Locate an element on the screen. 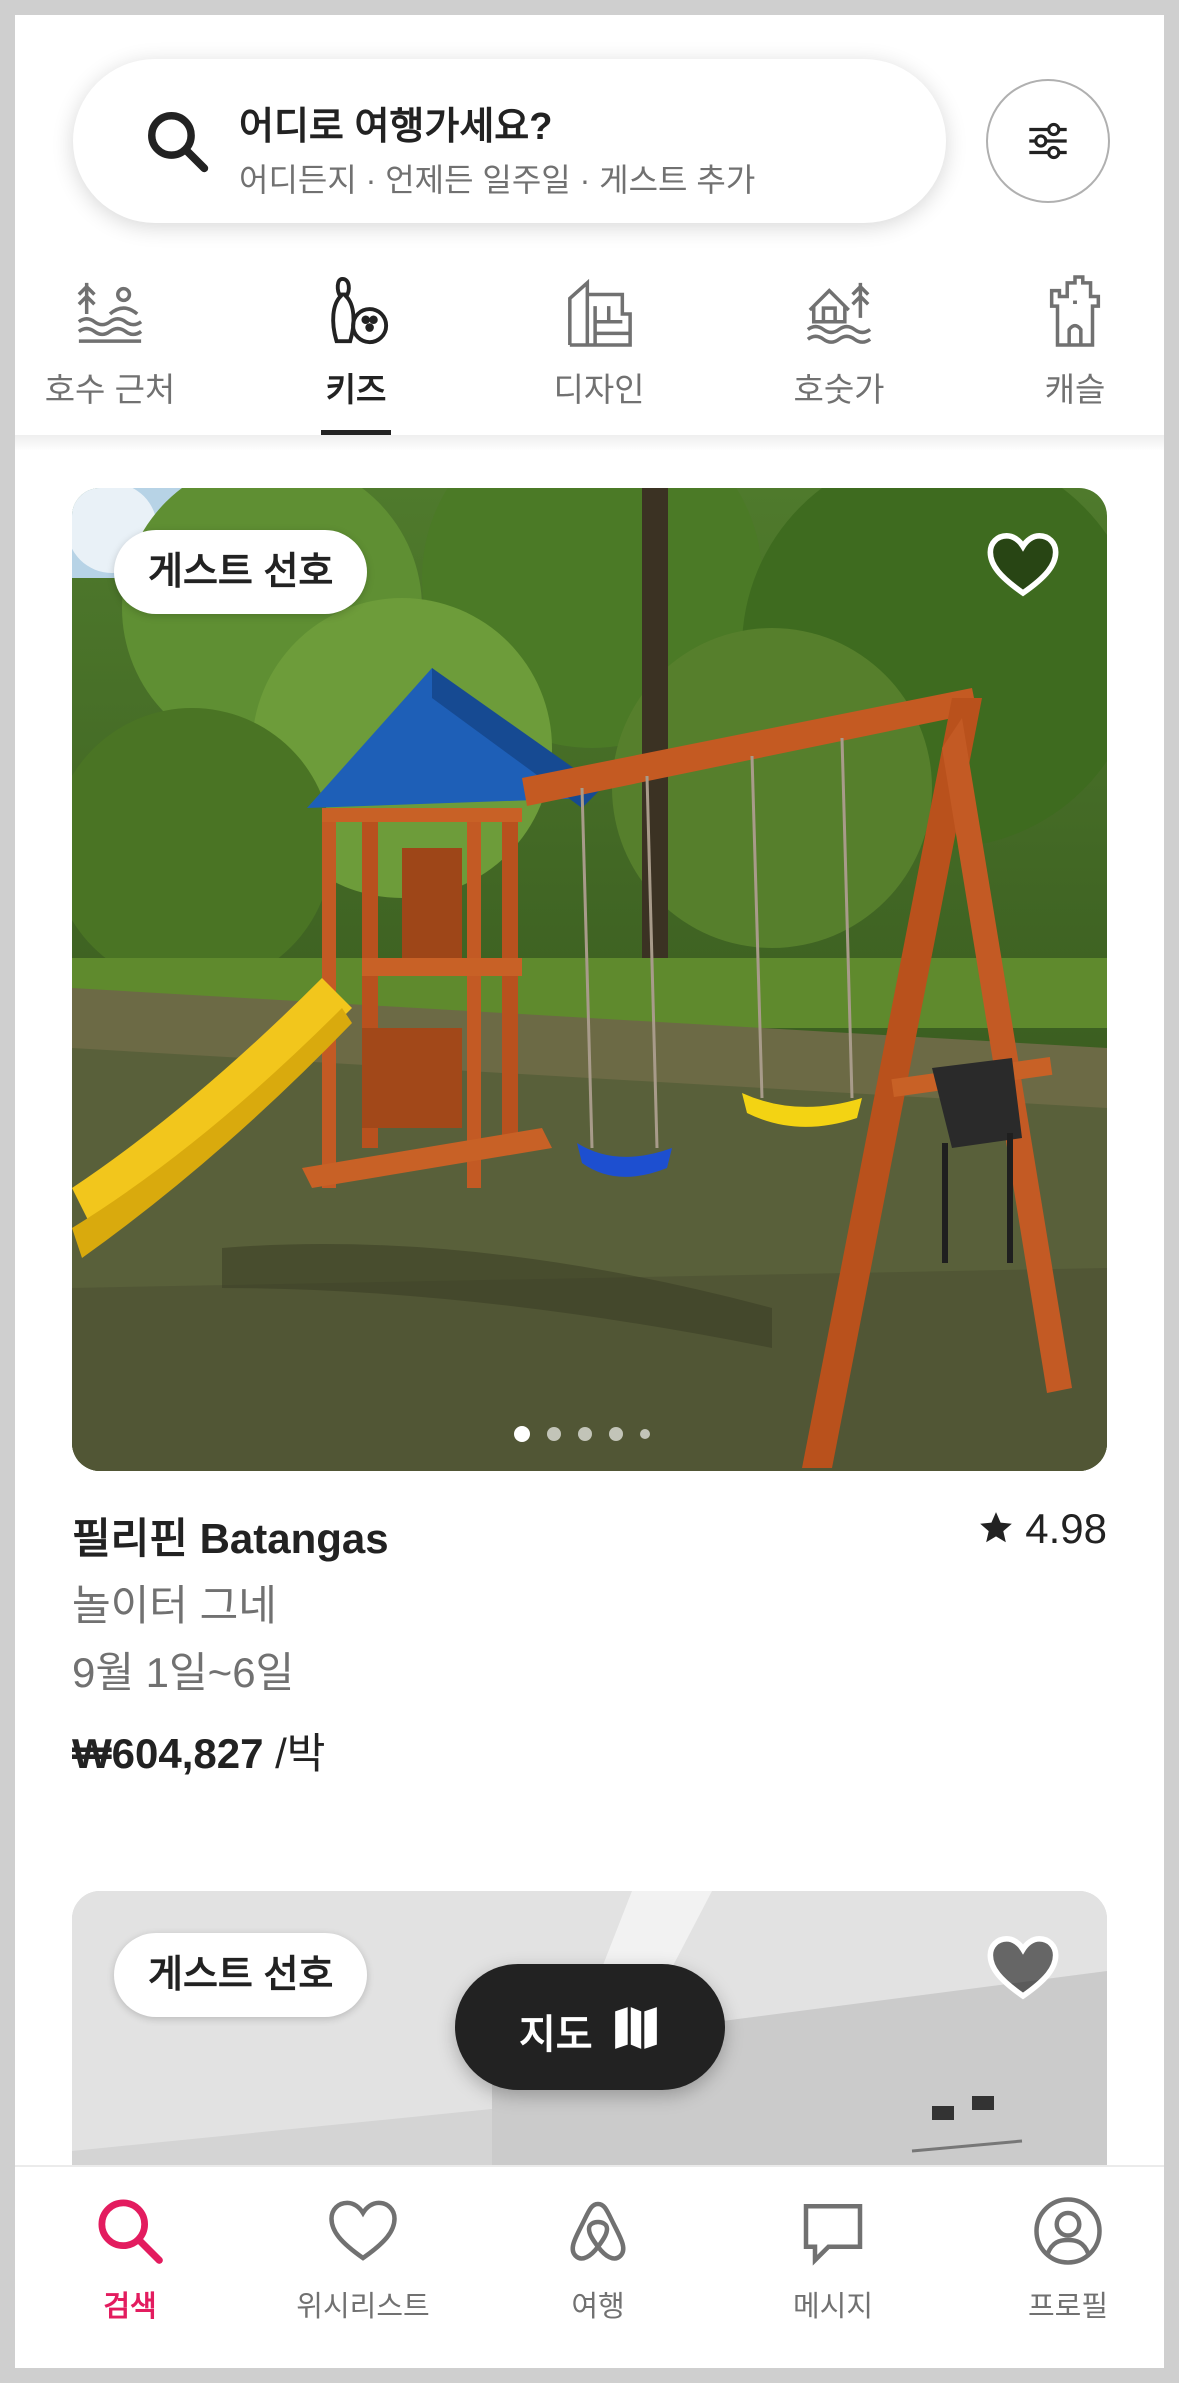 The image size is (1179, 2383). tab-label: 위시리스트 is located at coordinates (363, 2307).